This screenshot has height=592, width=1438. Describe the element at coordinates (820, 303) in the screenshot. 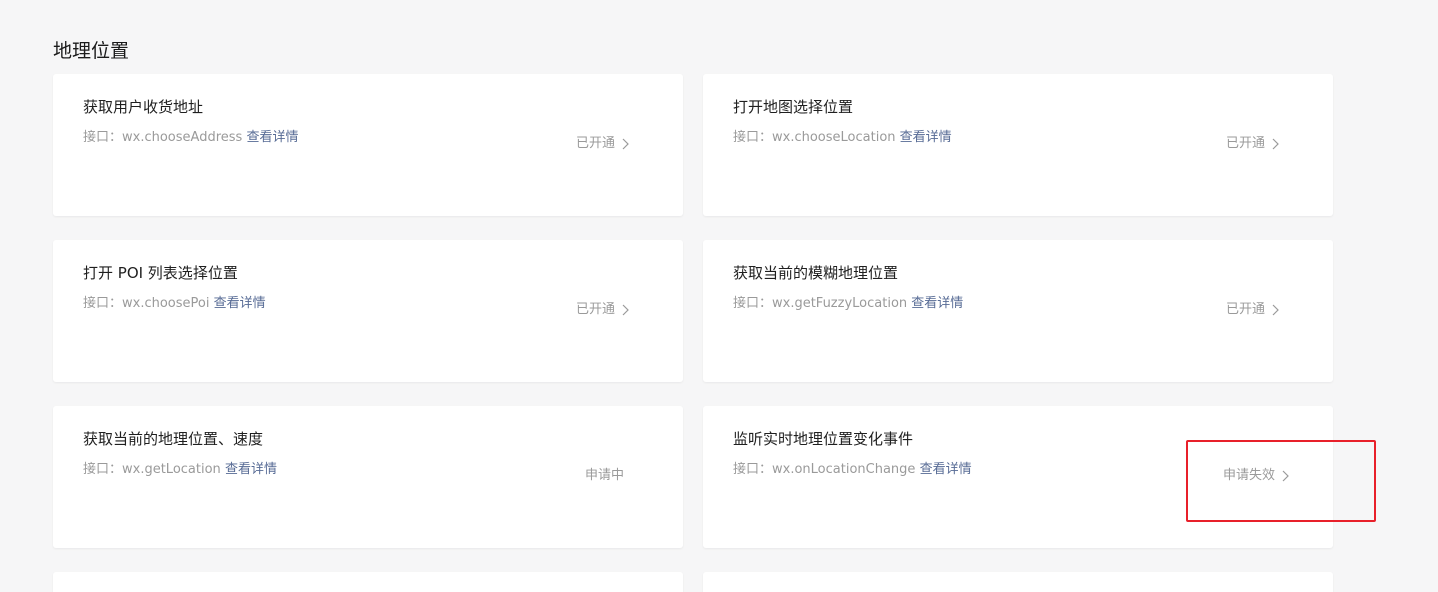

I see `api-name: 接口：wx.getFuzzyLocation` at that location.